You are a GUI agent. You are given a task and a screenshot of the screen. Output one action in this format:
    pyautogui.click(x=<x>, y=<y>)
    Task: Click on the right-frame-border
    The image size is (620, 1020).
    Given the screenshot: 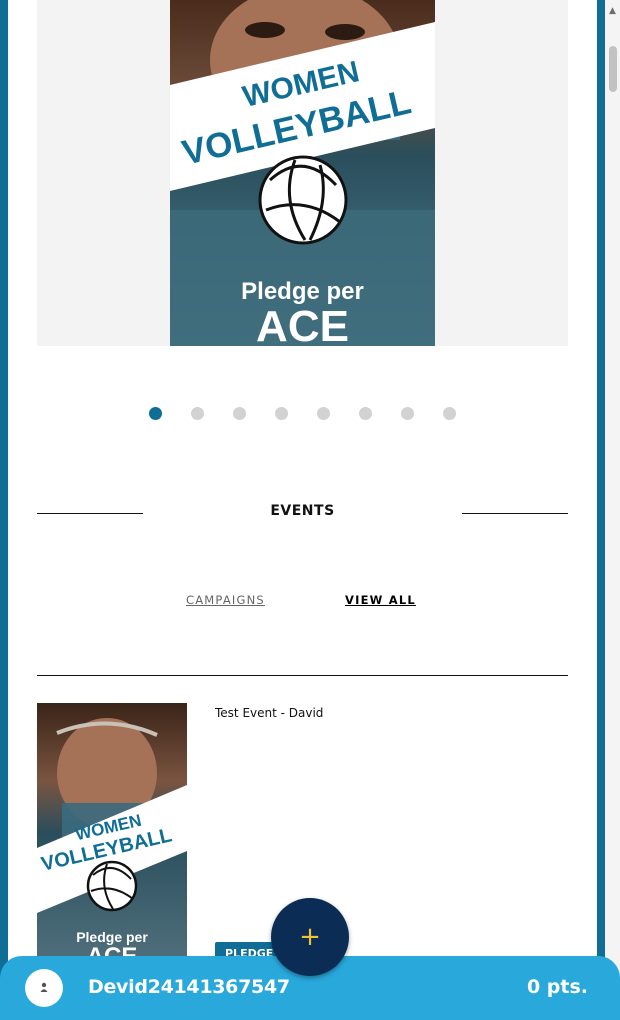 What is the action you would take?
    pyautogui.click(x=601, y=510)
    